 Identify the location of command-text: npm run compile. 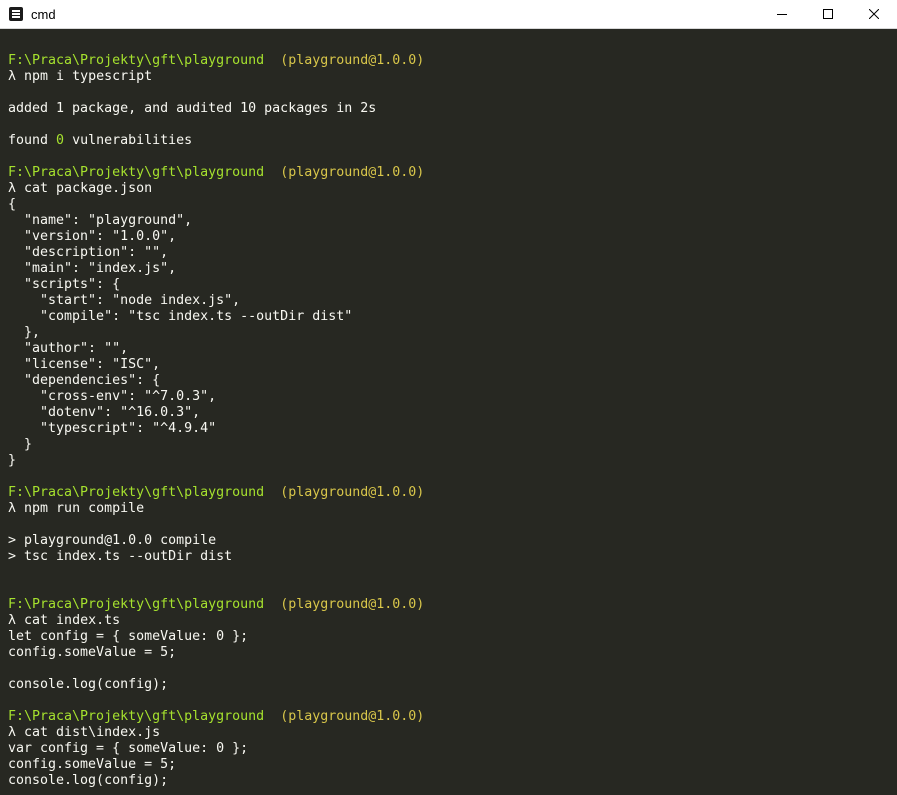
(84, 508).